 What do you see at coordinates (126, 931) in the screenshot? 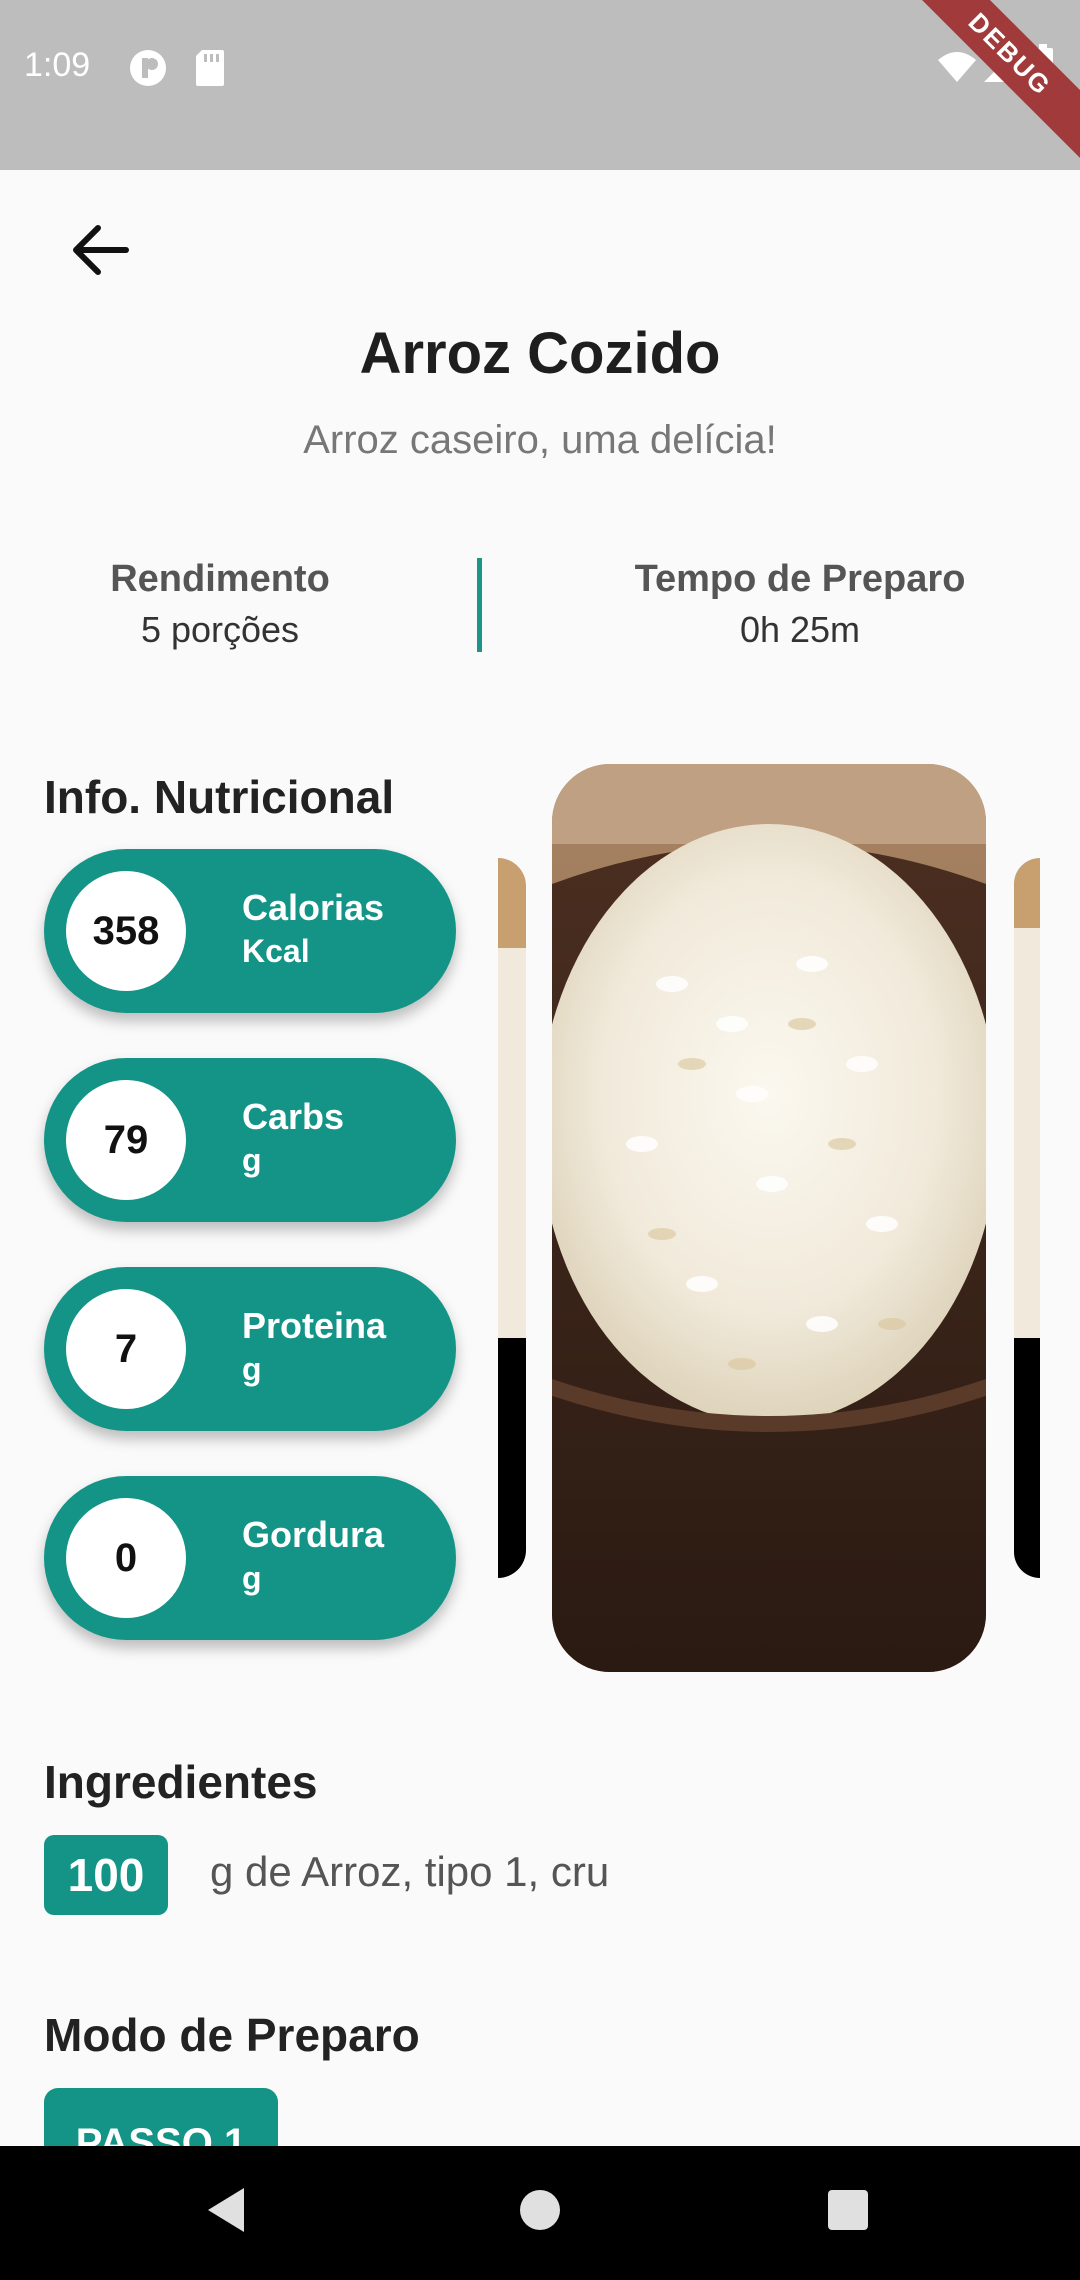
I see `nutrition-value: 358` at bounding box center [126, 931].